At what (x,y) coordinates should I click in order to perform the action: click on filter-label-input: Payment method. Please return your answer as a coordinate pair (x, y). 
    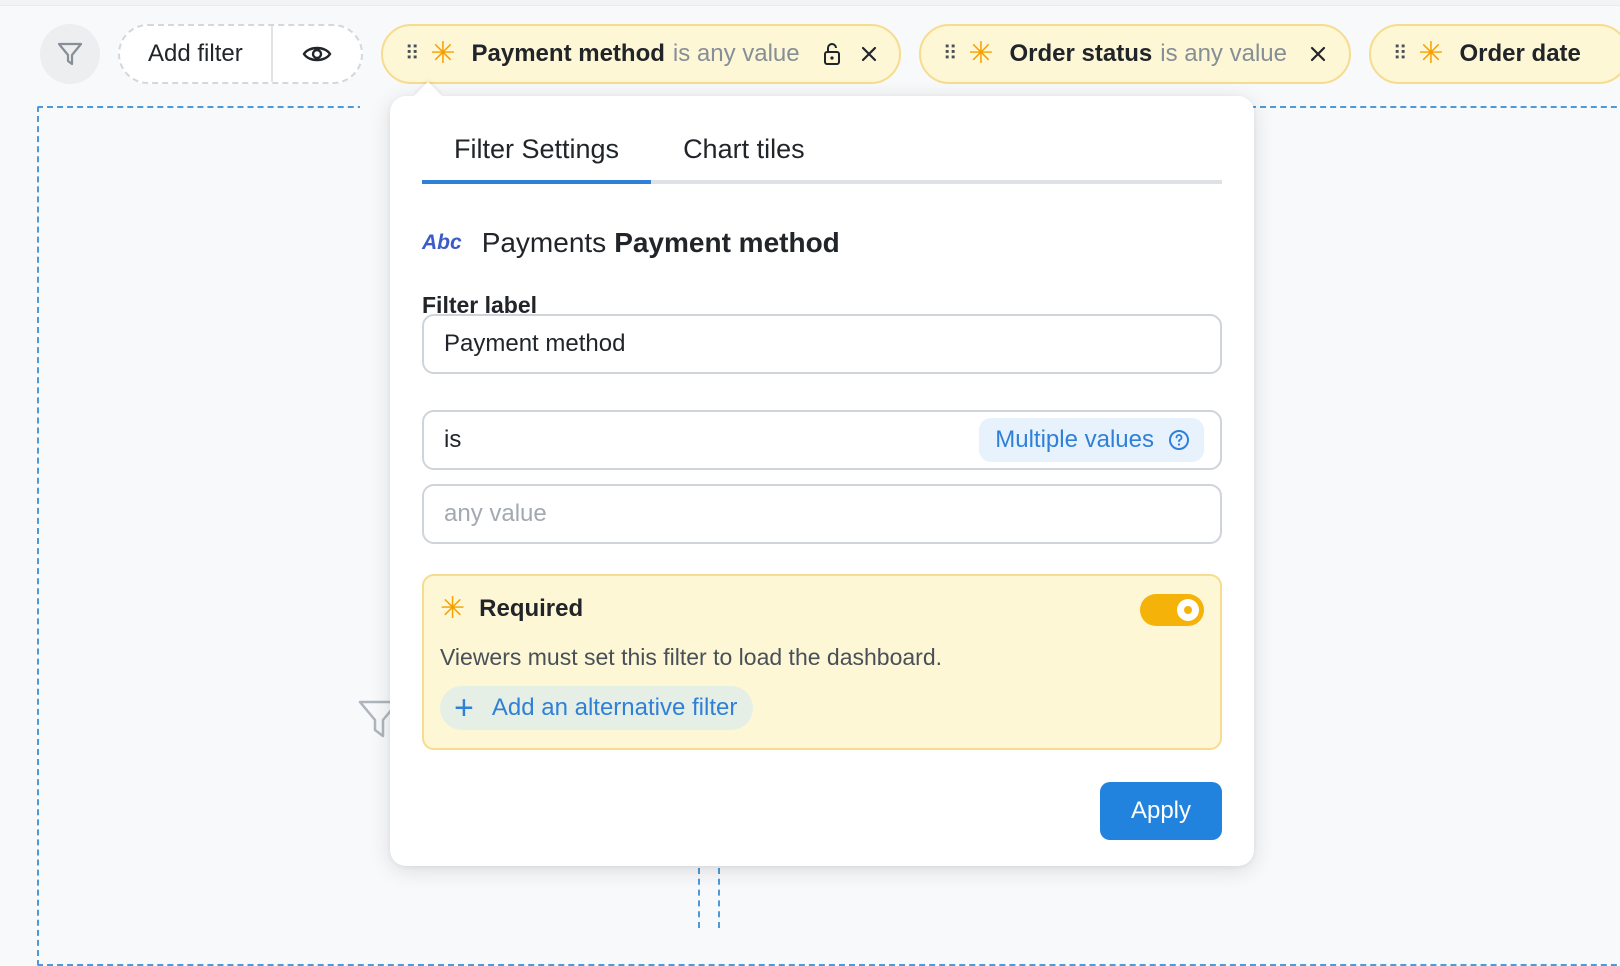
    Looking at the image, I should click on (822, 344).